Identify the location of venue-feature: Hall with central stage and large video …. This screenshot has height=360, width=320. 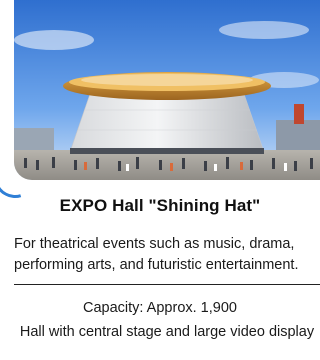
(167, 332).